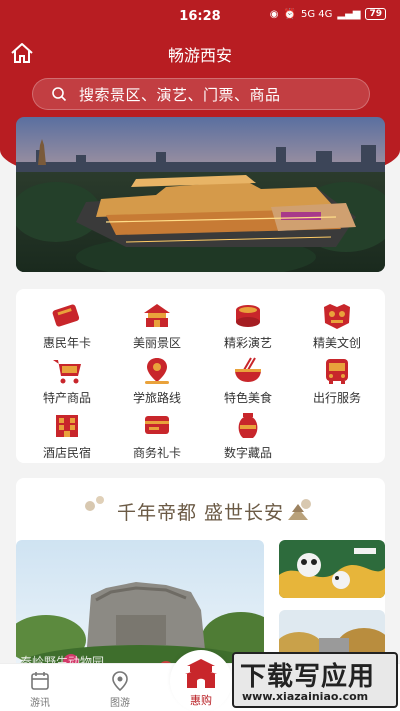  Describe the element at coordinates (66, 398) in the screenshot. I see `menu-label: 特产商品` at that location.